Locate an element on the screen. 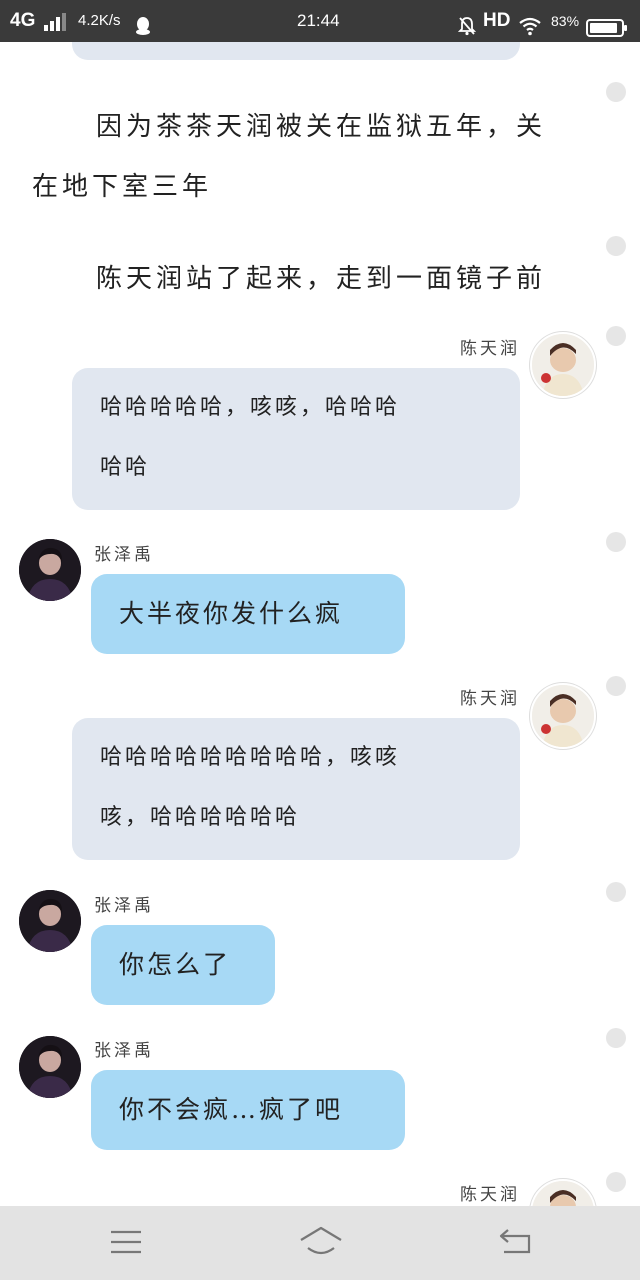  network-speed: 4.2K/s is located at coordinates (99, 20).